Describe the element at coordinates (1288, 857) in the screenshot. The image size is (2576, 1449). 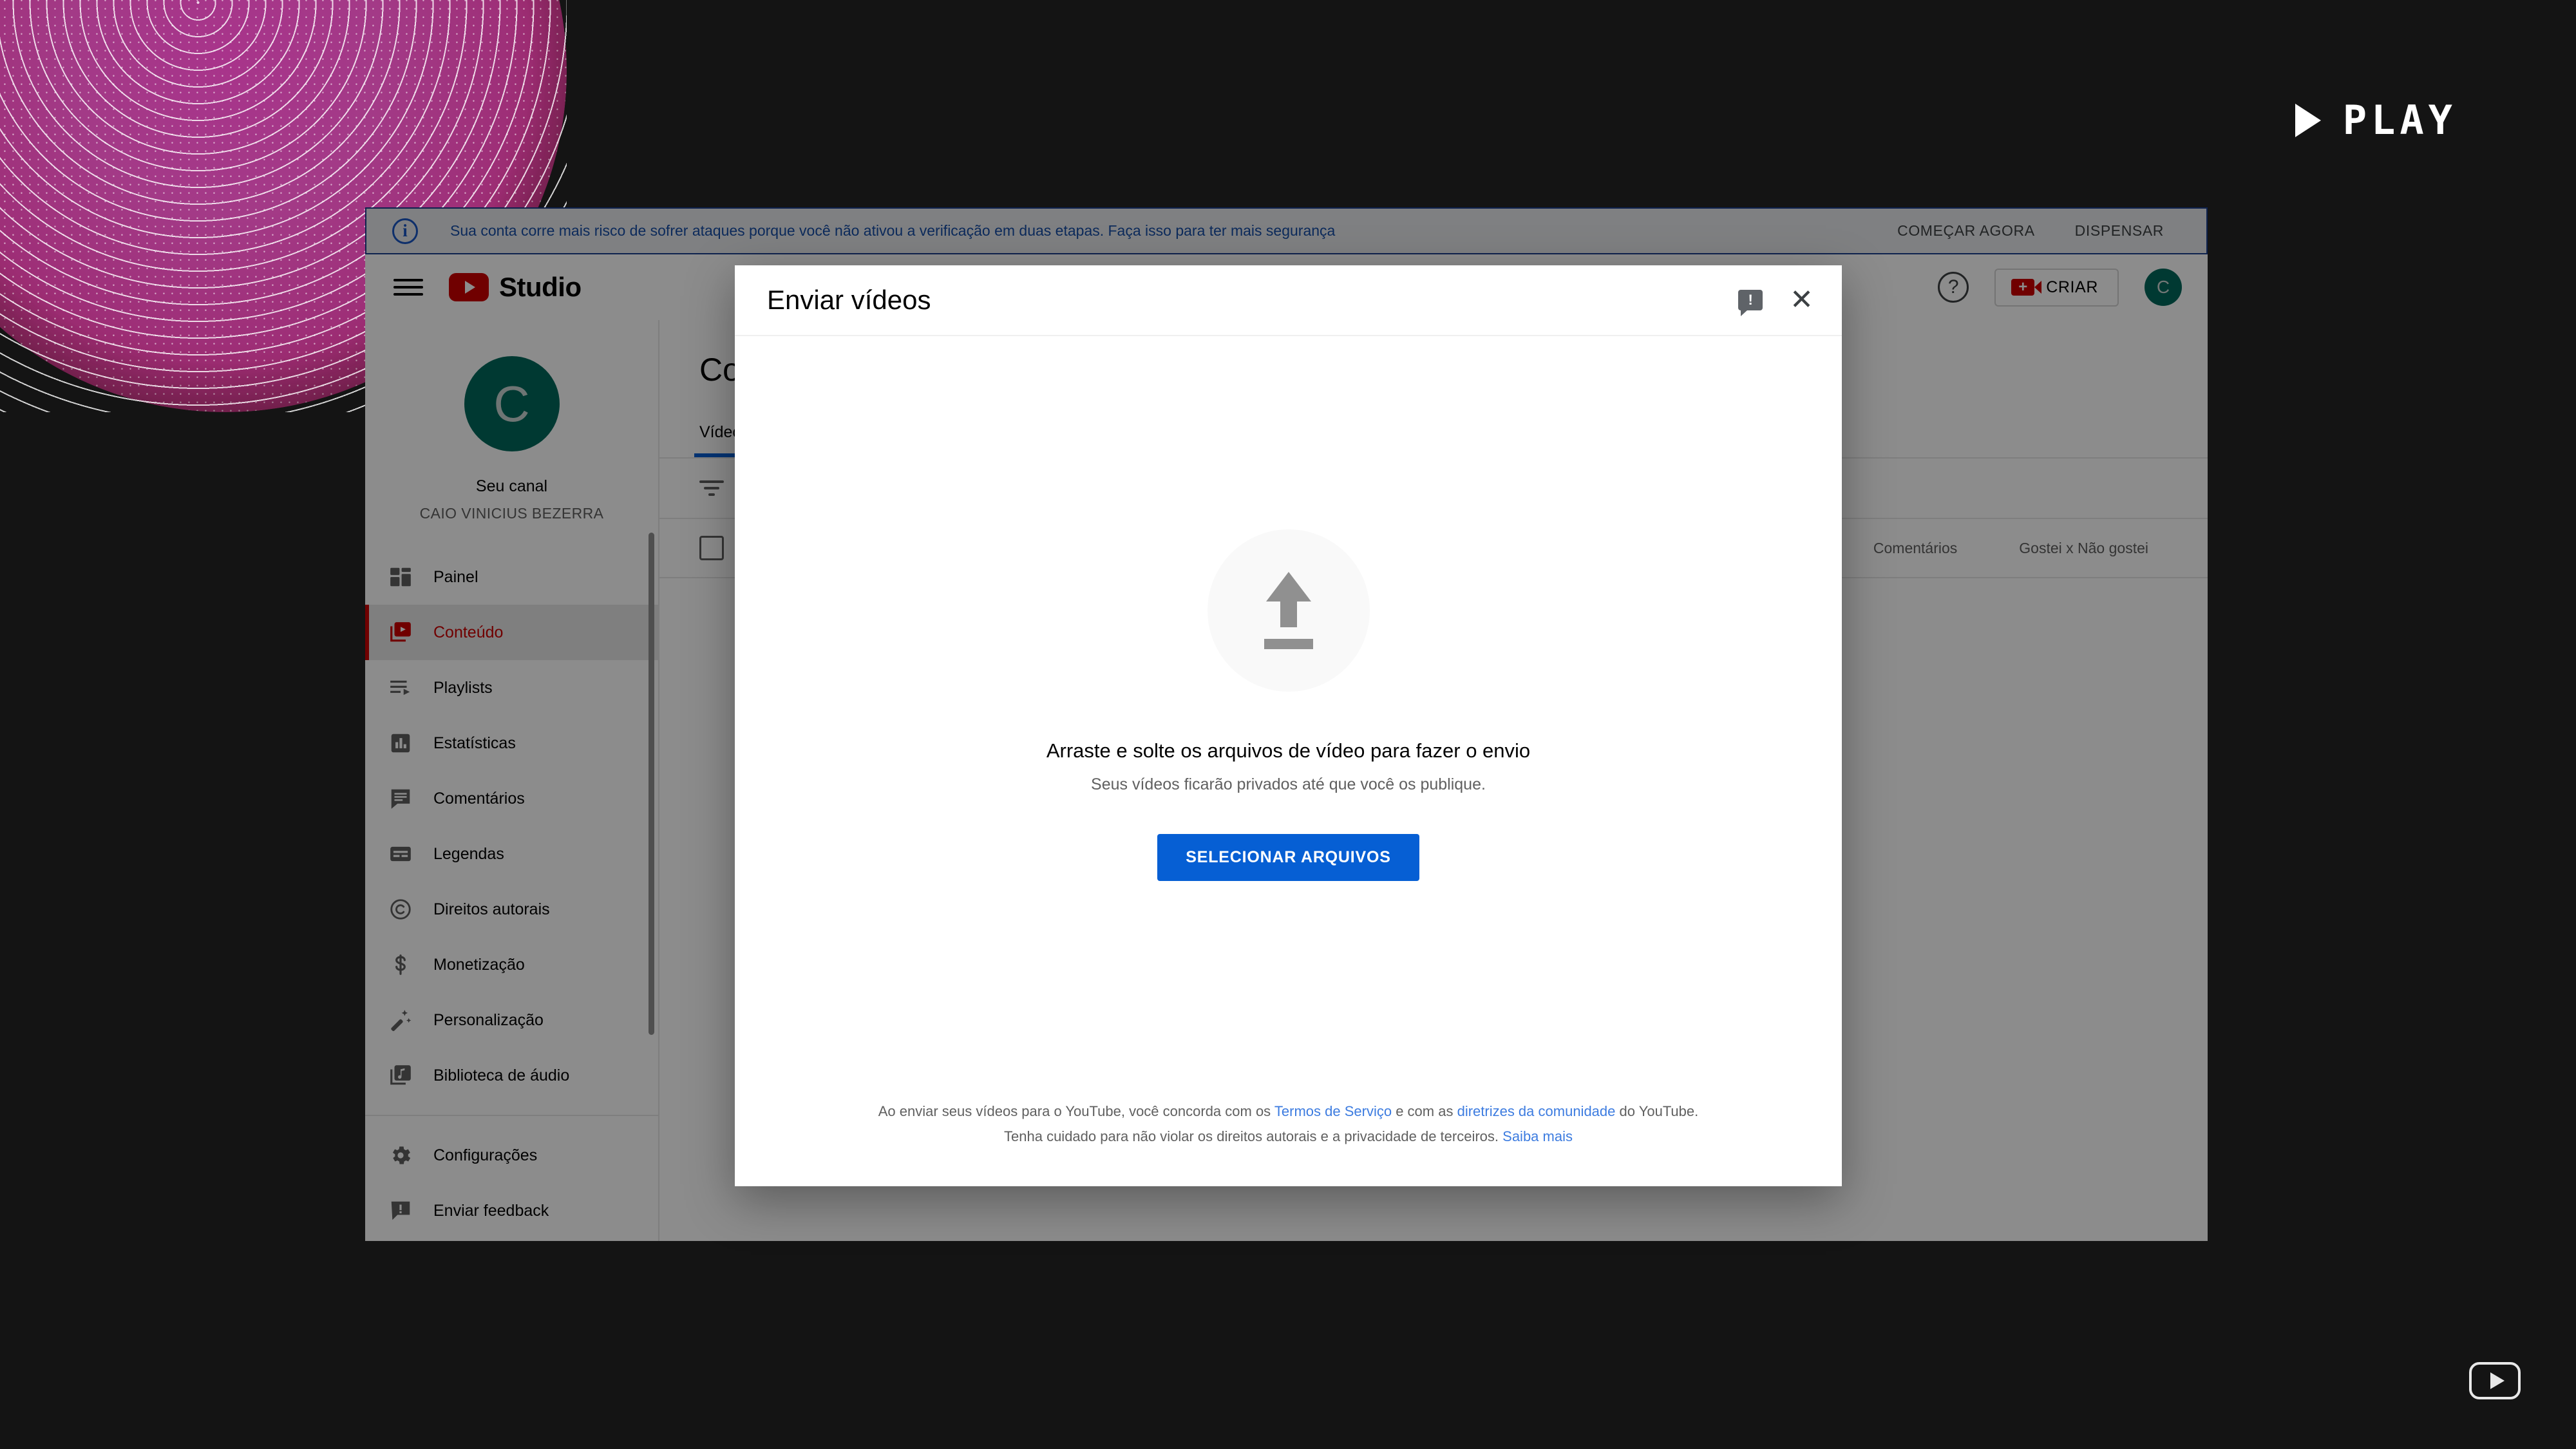
I see `select-files-button: SELECIONAR ARQUIVOS` at that location.